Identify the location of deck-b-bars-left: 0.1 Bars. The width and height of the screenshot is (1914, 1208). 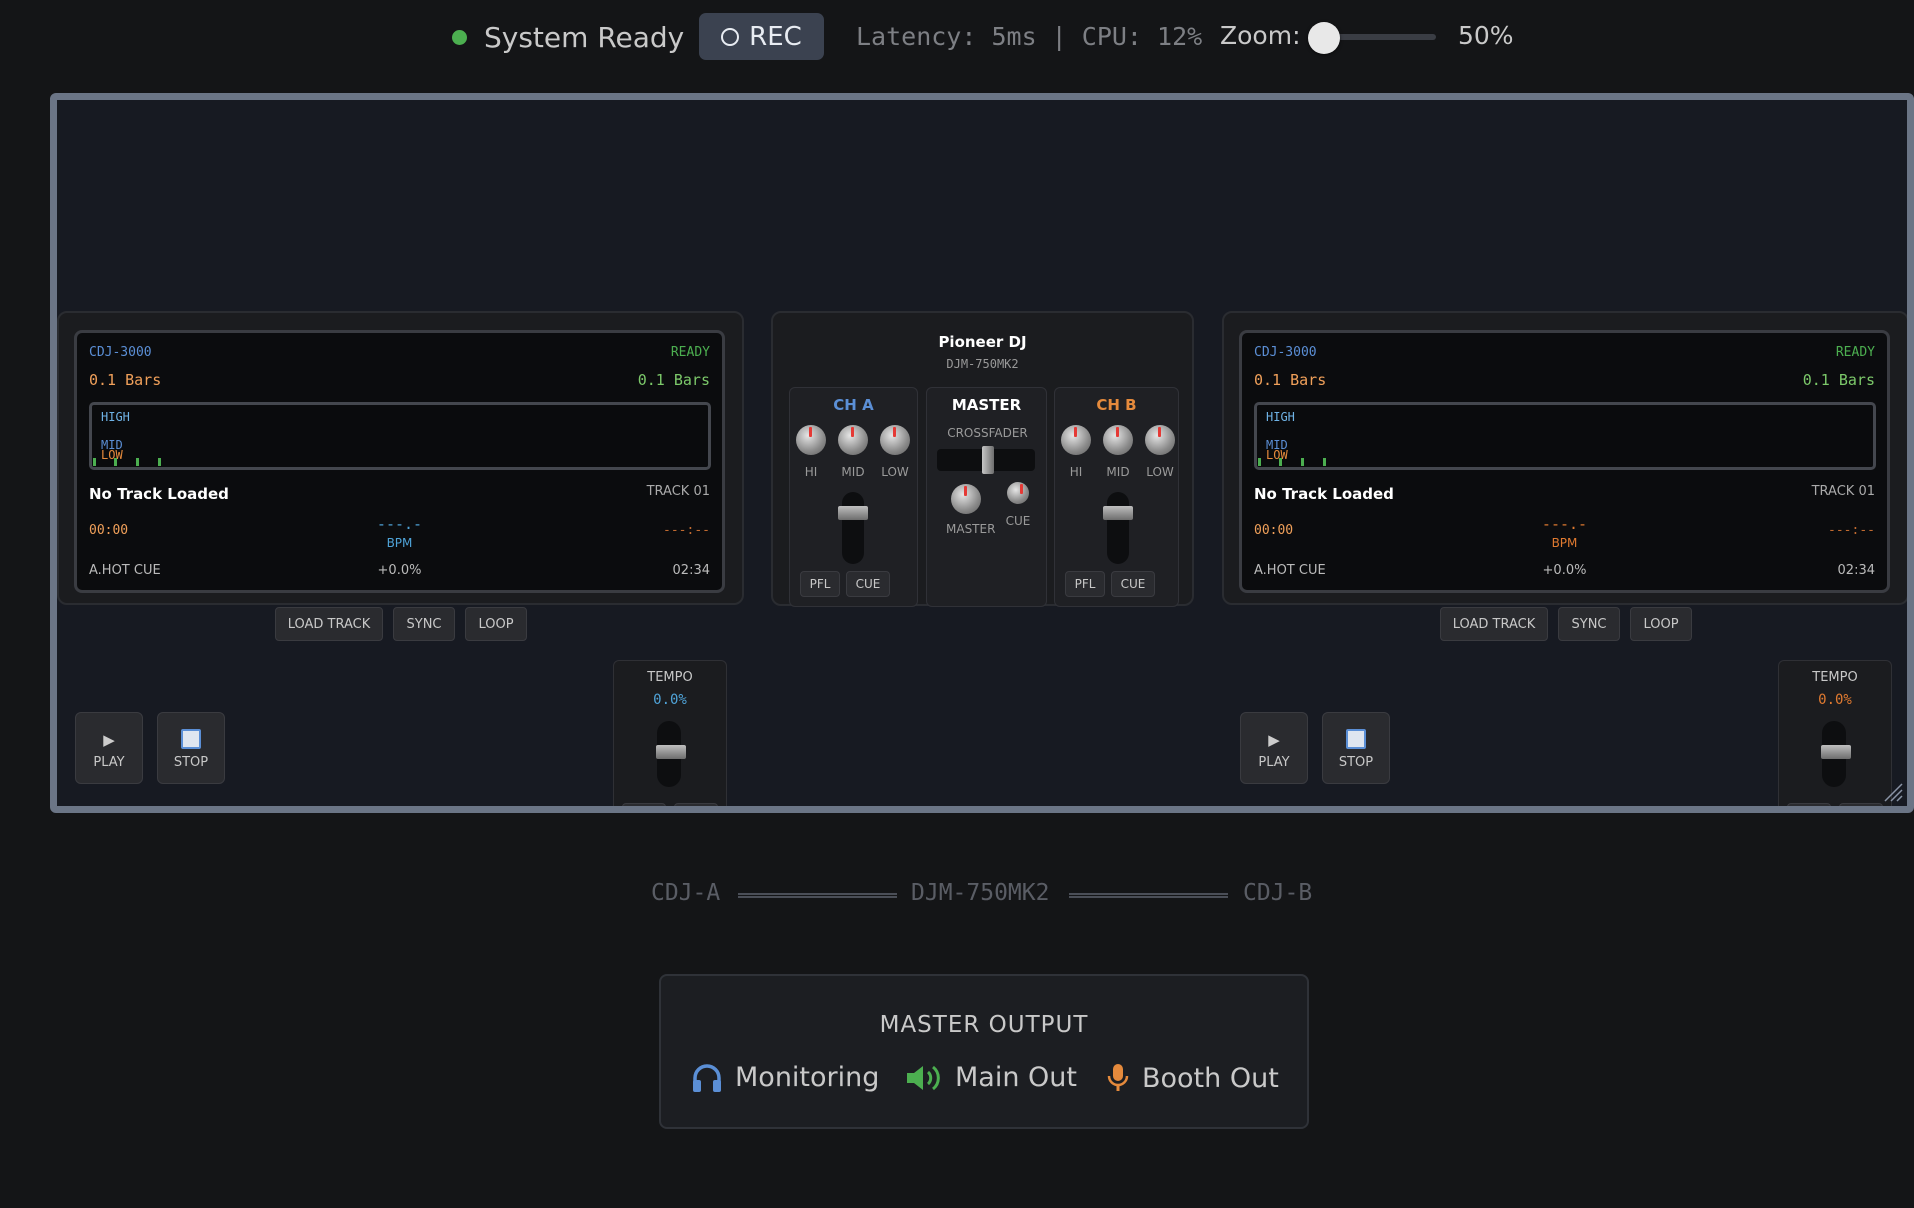
(1290, 380).